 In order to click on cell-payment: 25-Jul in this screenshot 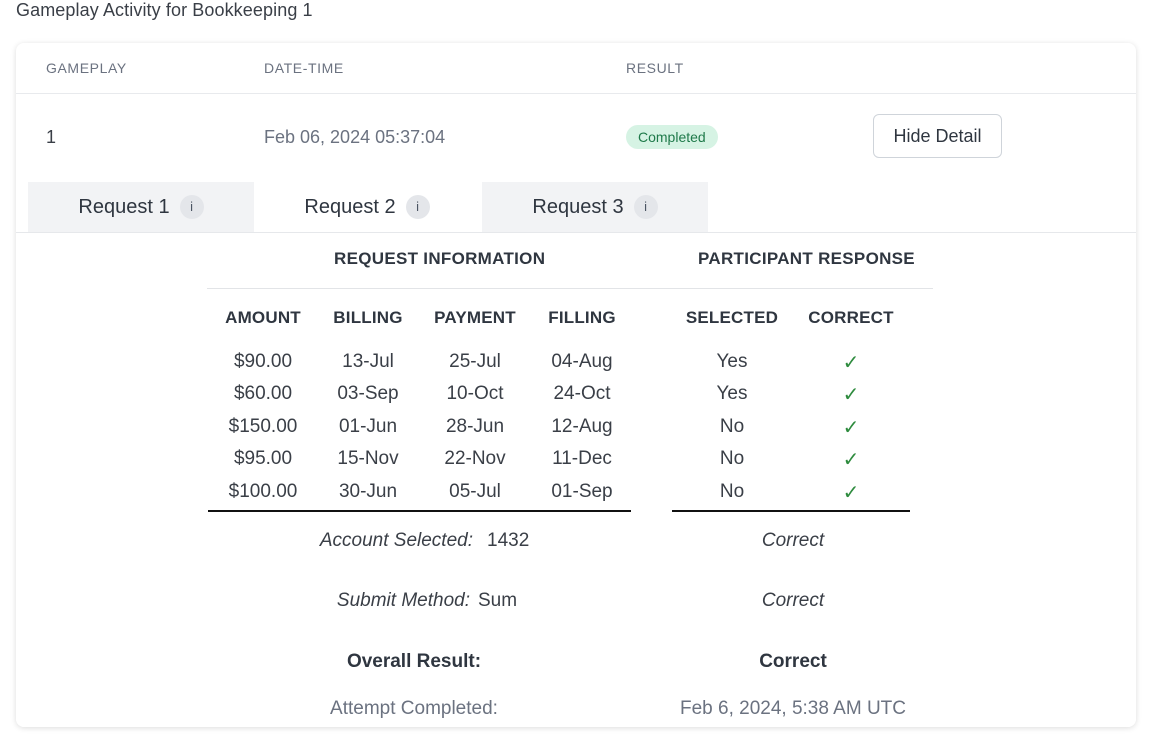, I will do `click(475, 361)`.